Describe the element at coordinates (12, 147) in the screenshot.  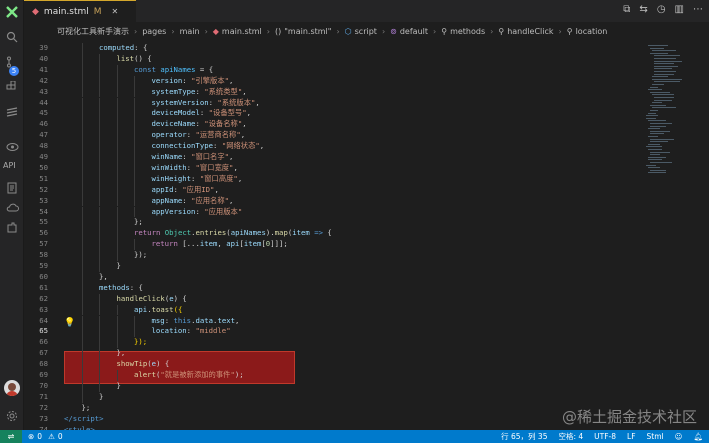
I see `preview-eye-icon` at that location.